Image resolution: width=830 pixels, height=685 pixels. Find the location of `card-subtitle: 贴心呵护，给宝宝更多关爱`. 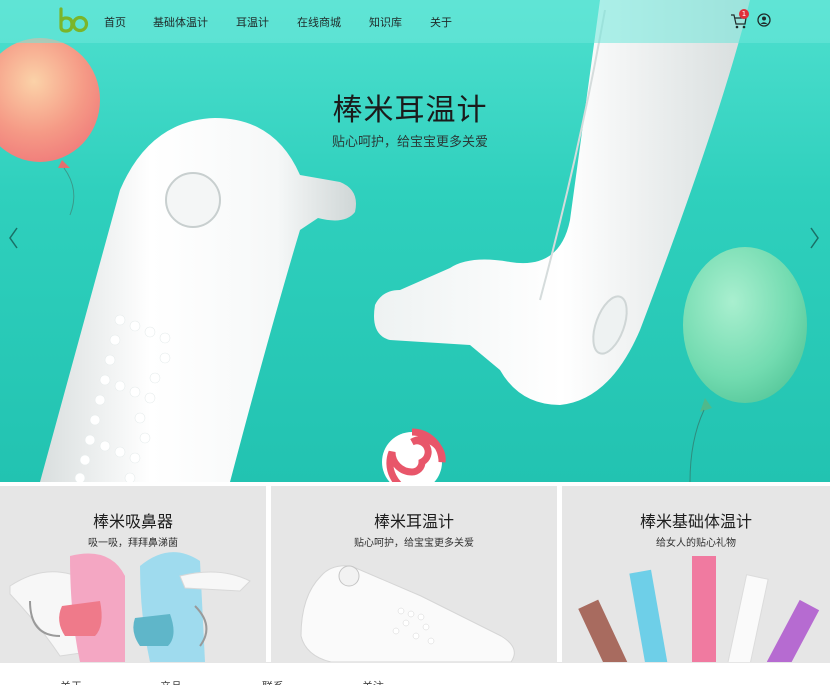

card-subtitle: 贴心呵护，给宝宝更多关爱 is located at coordinates (414, 543).